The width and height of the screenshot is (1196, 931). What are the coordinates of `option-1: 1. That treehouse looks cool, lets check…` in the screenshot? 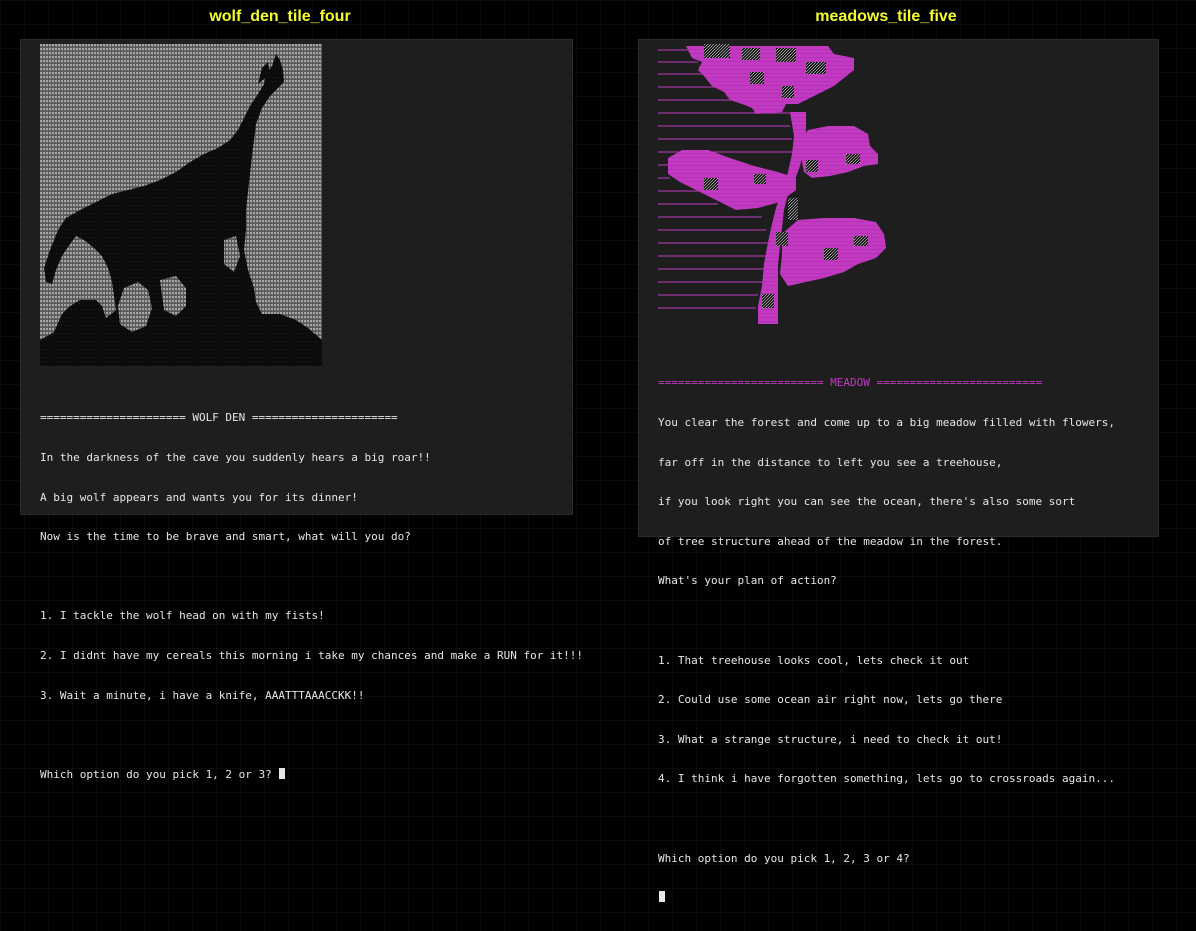 It's located at (814, 660).